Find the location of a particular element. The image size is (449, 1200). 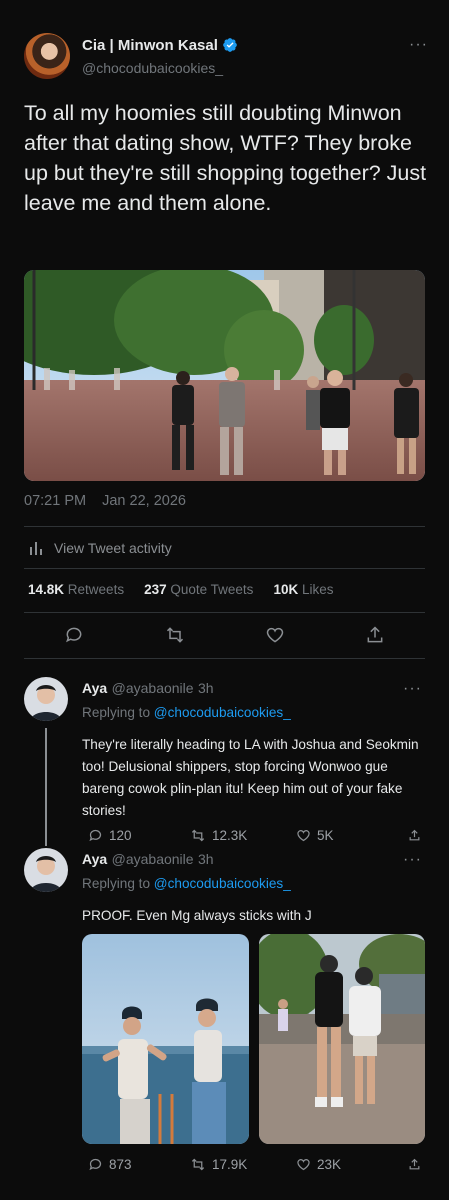

author-handle: @chocodubaicookies_ is located at coordinates (152, 68).